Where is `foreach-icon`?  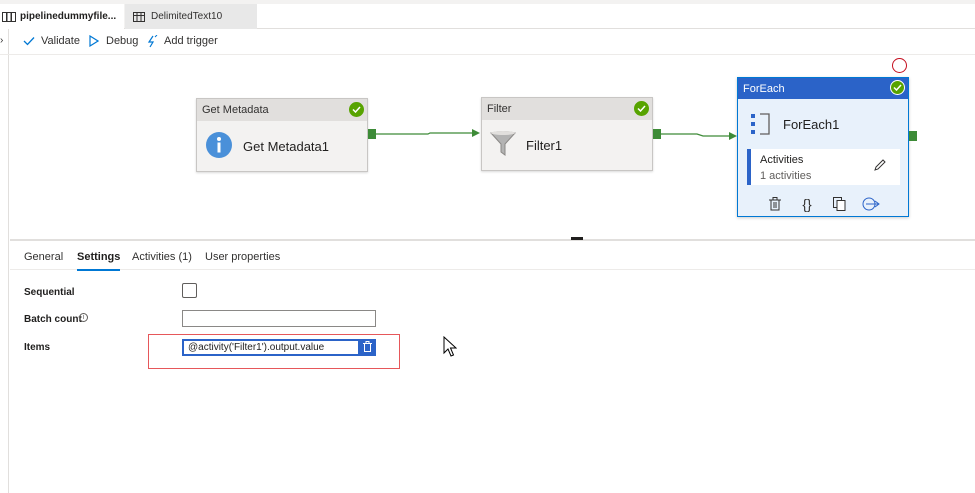
foreach-icon is located at coordinates (761, 125).